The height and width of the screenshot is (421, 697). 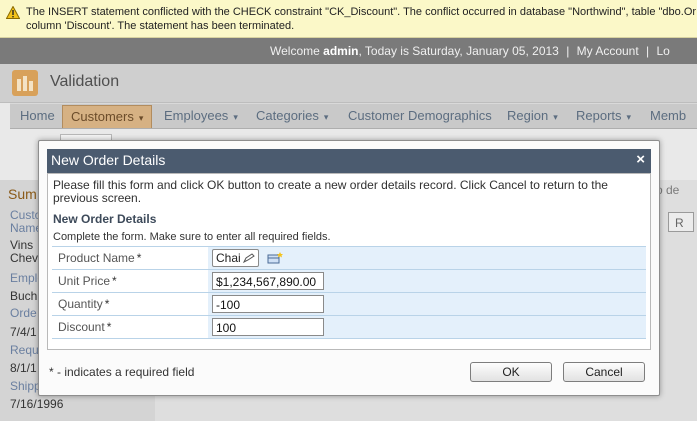 What do you see at coordinates (268, 327) in the screenshot?
I see `discount-input: 100` at bounding box center [268, 327].